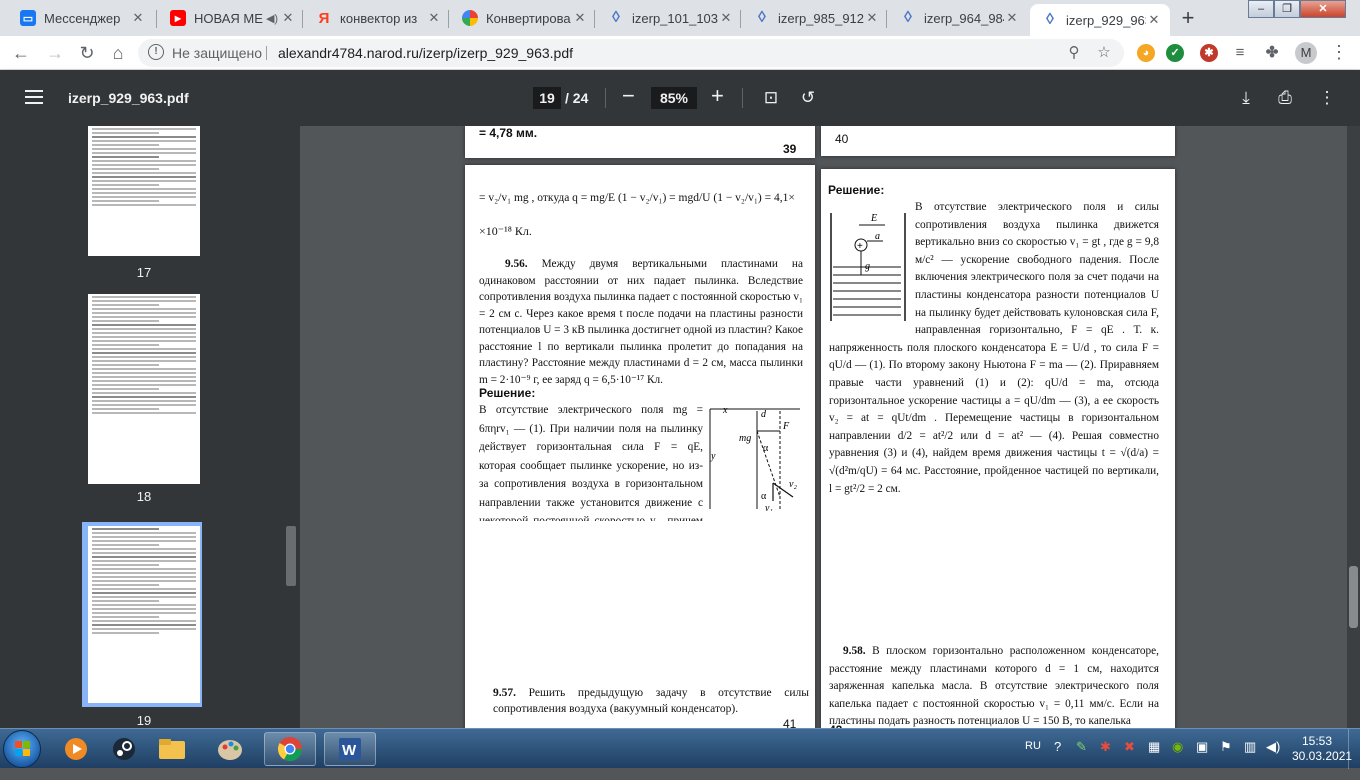 Image resolution: width=1360 pixels, height=780 pixels. What do you see at coordinates (1105, 759) in the screenshot?
I see `antivirus-icon: ✱` at bounding box center [1105, 759].